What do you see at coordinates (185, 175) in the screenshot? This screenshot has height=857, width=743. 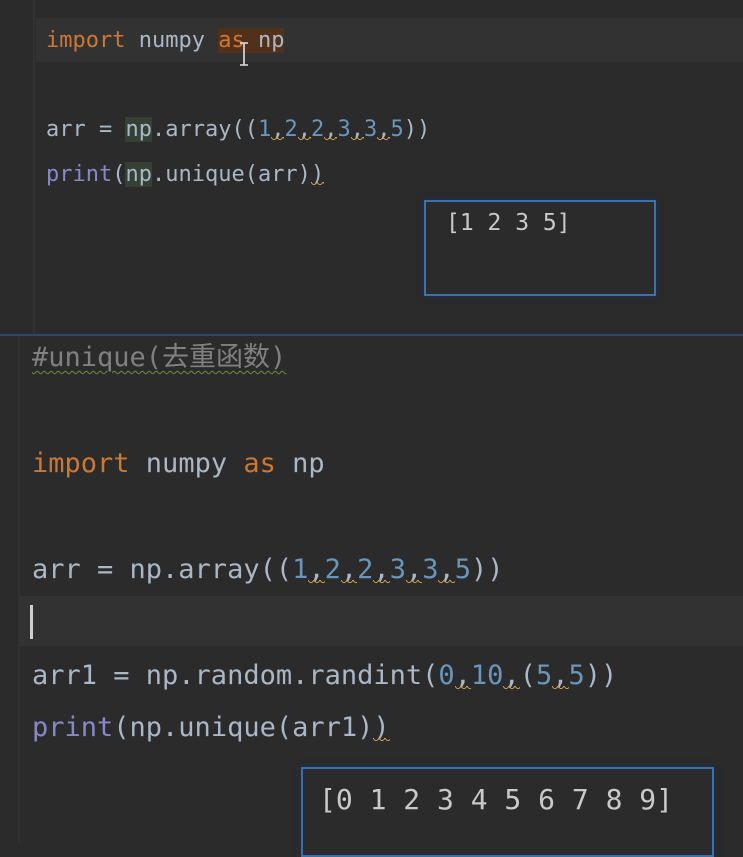 I see `code-line-print: print(np.unique(arr))` at bounding box center [185, 175].